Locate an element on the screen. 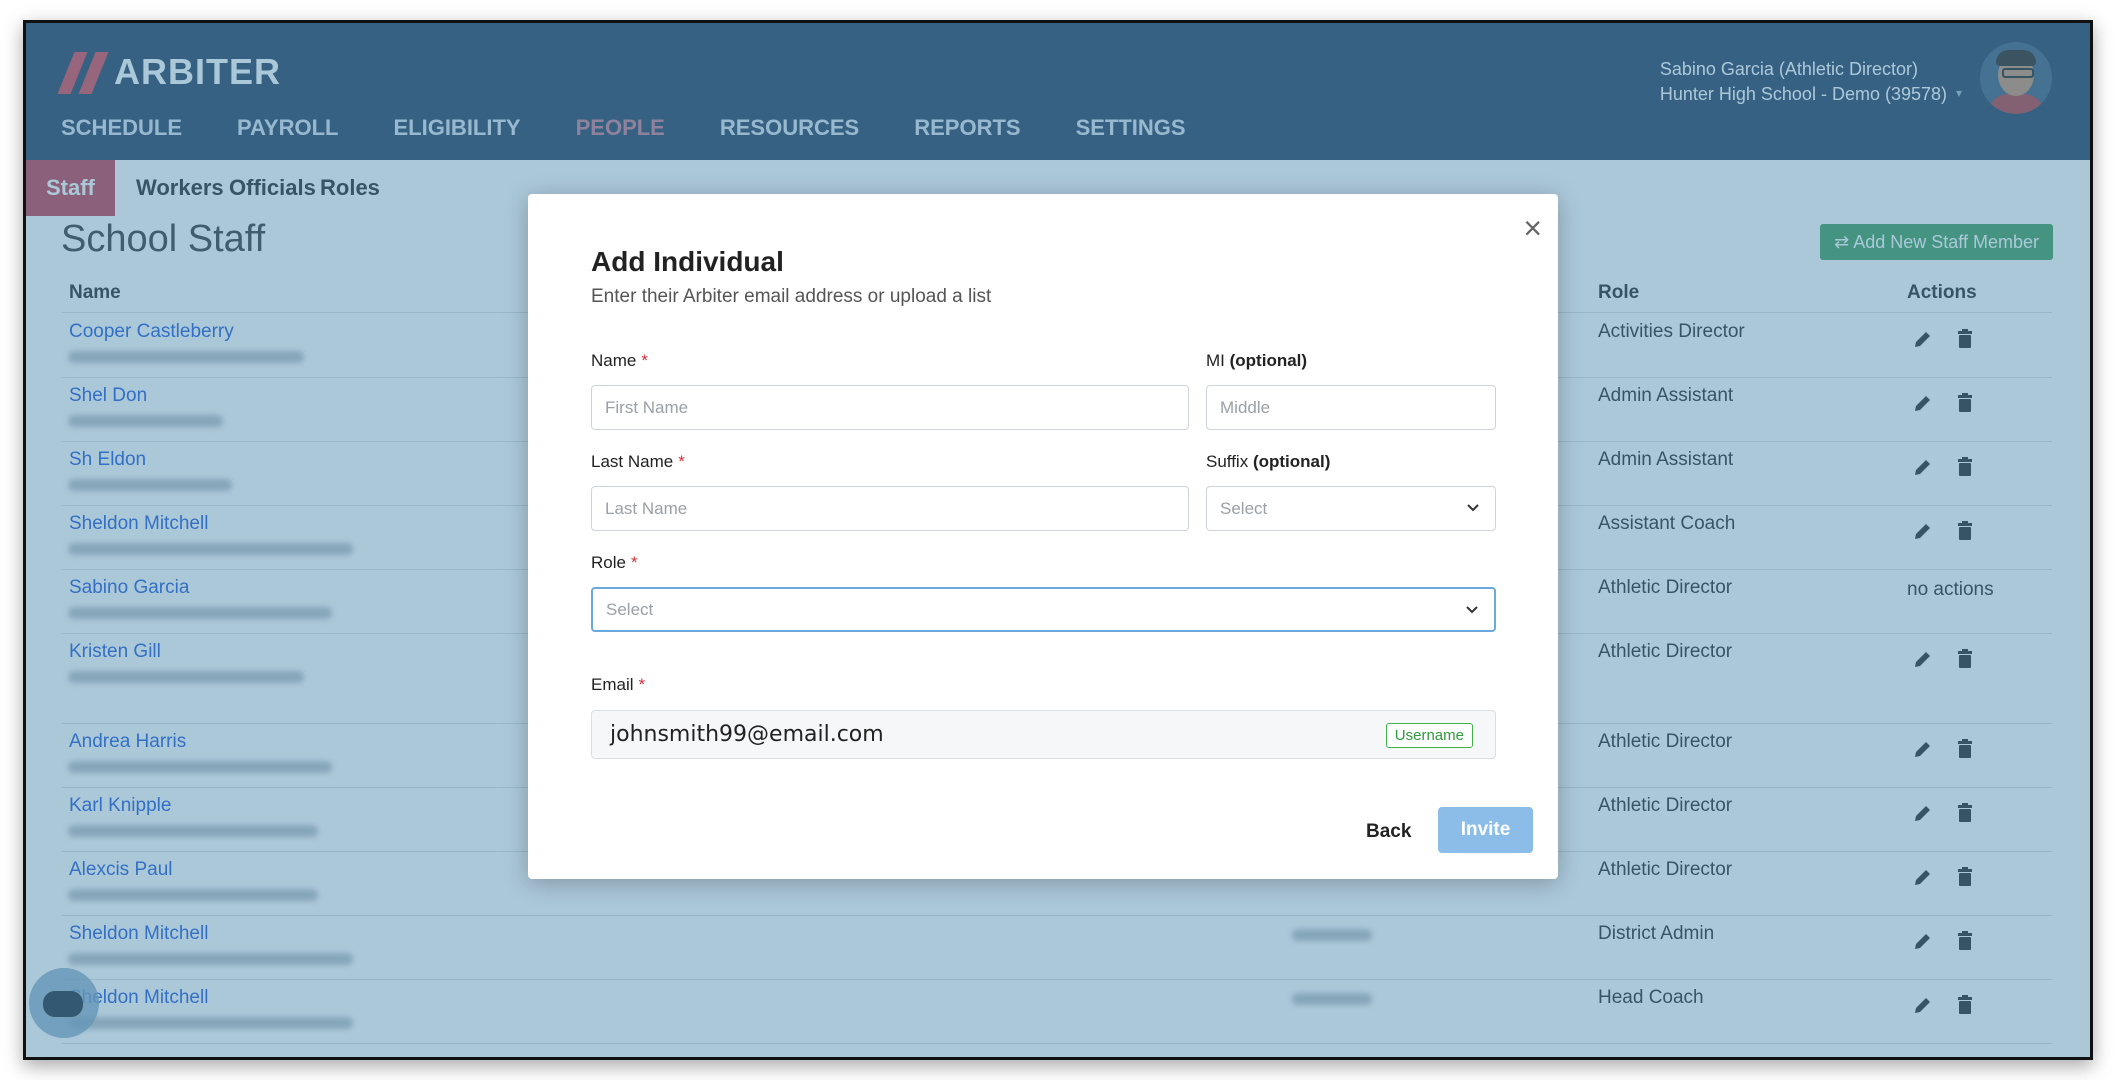 The width and height of the screenshot is (2118, 1080). email-label: Email * is located at coordinates (618, 684).